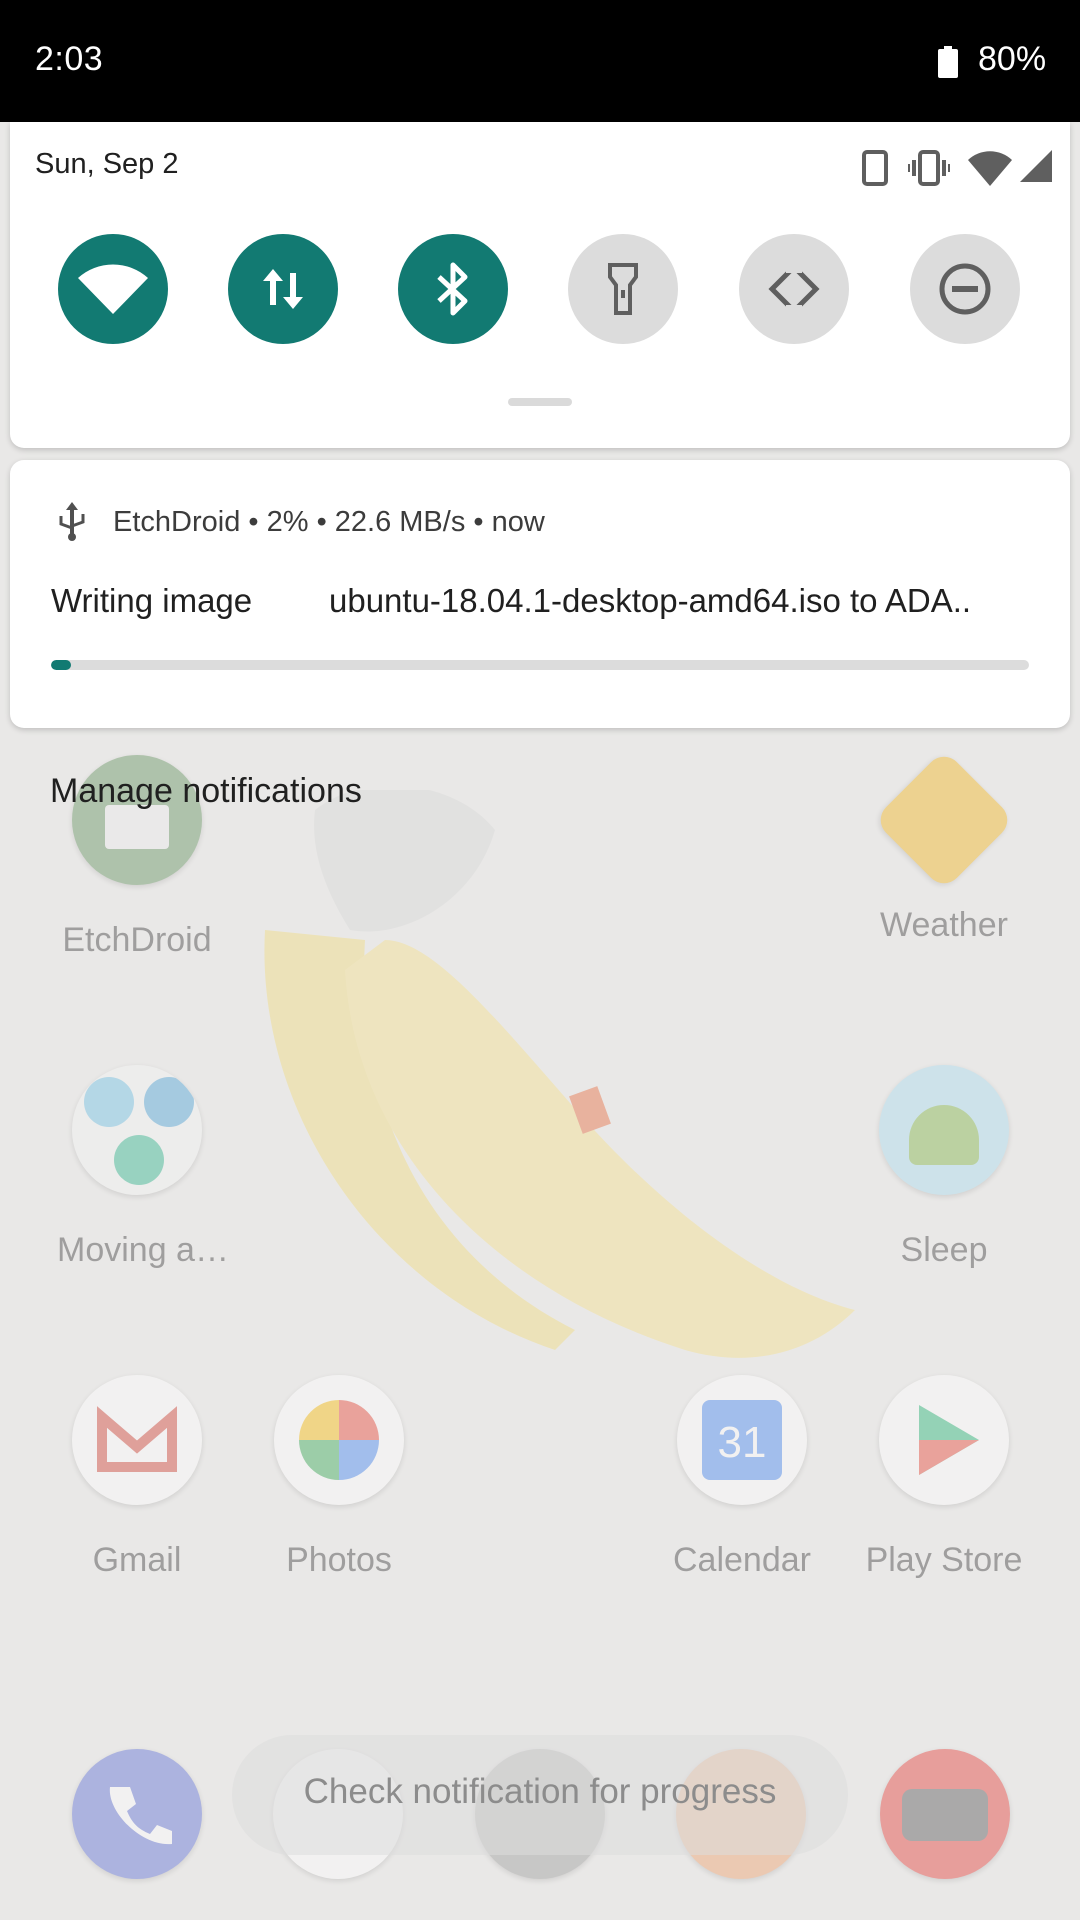 This screenshot has width=1080, height=1920. What do you see at coordinates (152, 600) in the screenshot?
I see `notification-title: Writing image` at bounding box center [152, 600].